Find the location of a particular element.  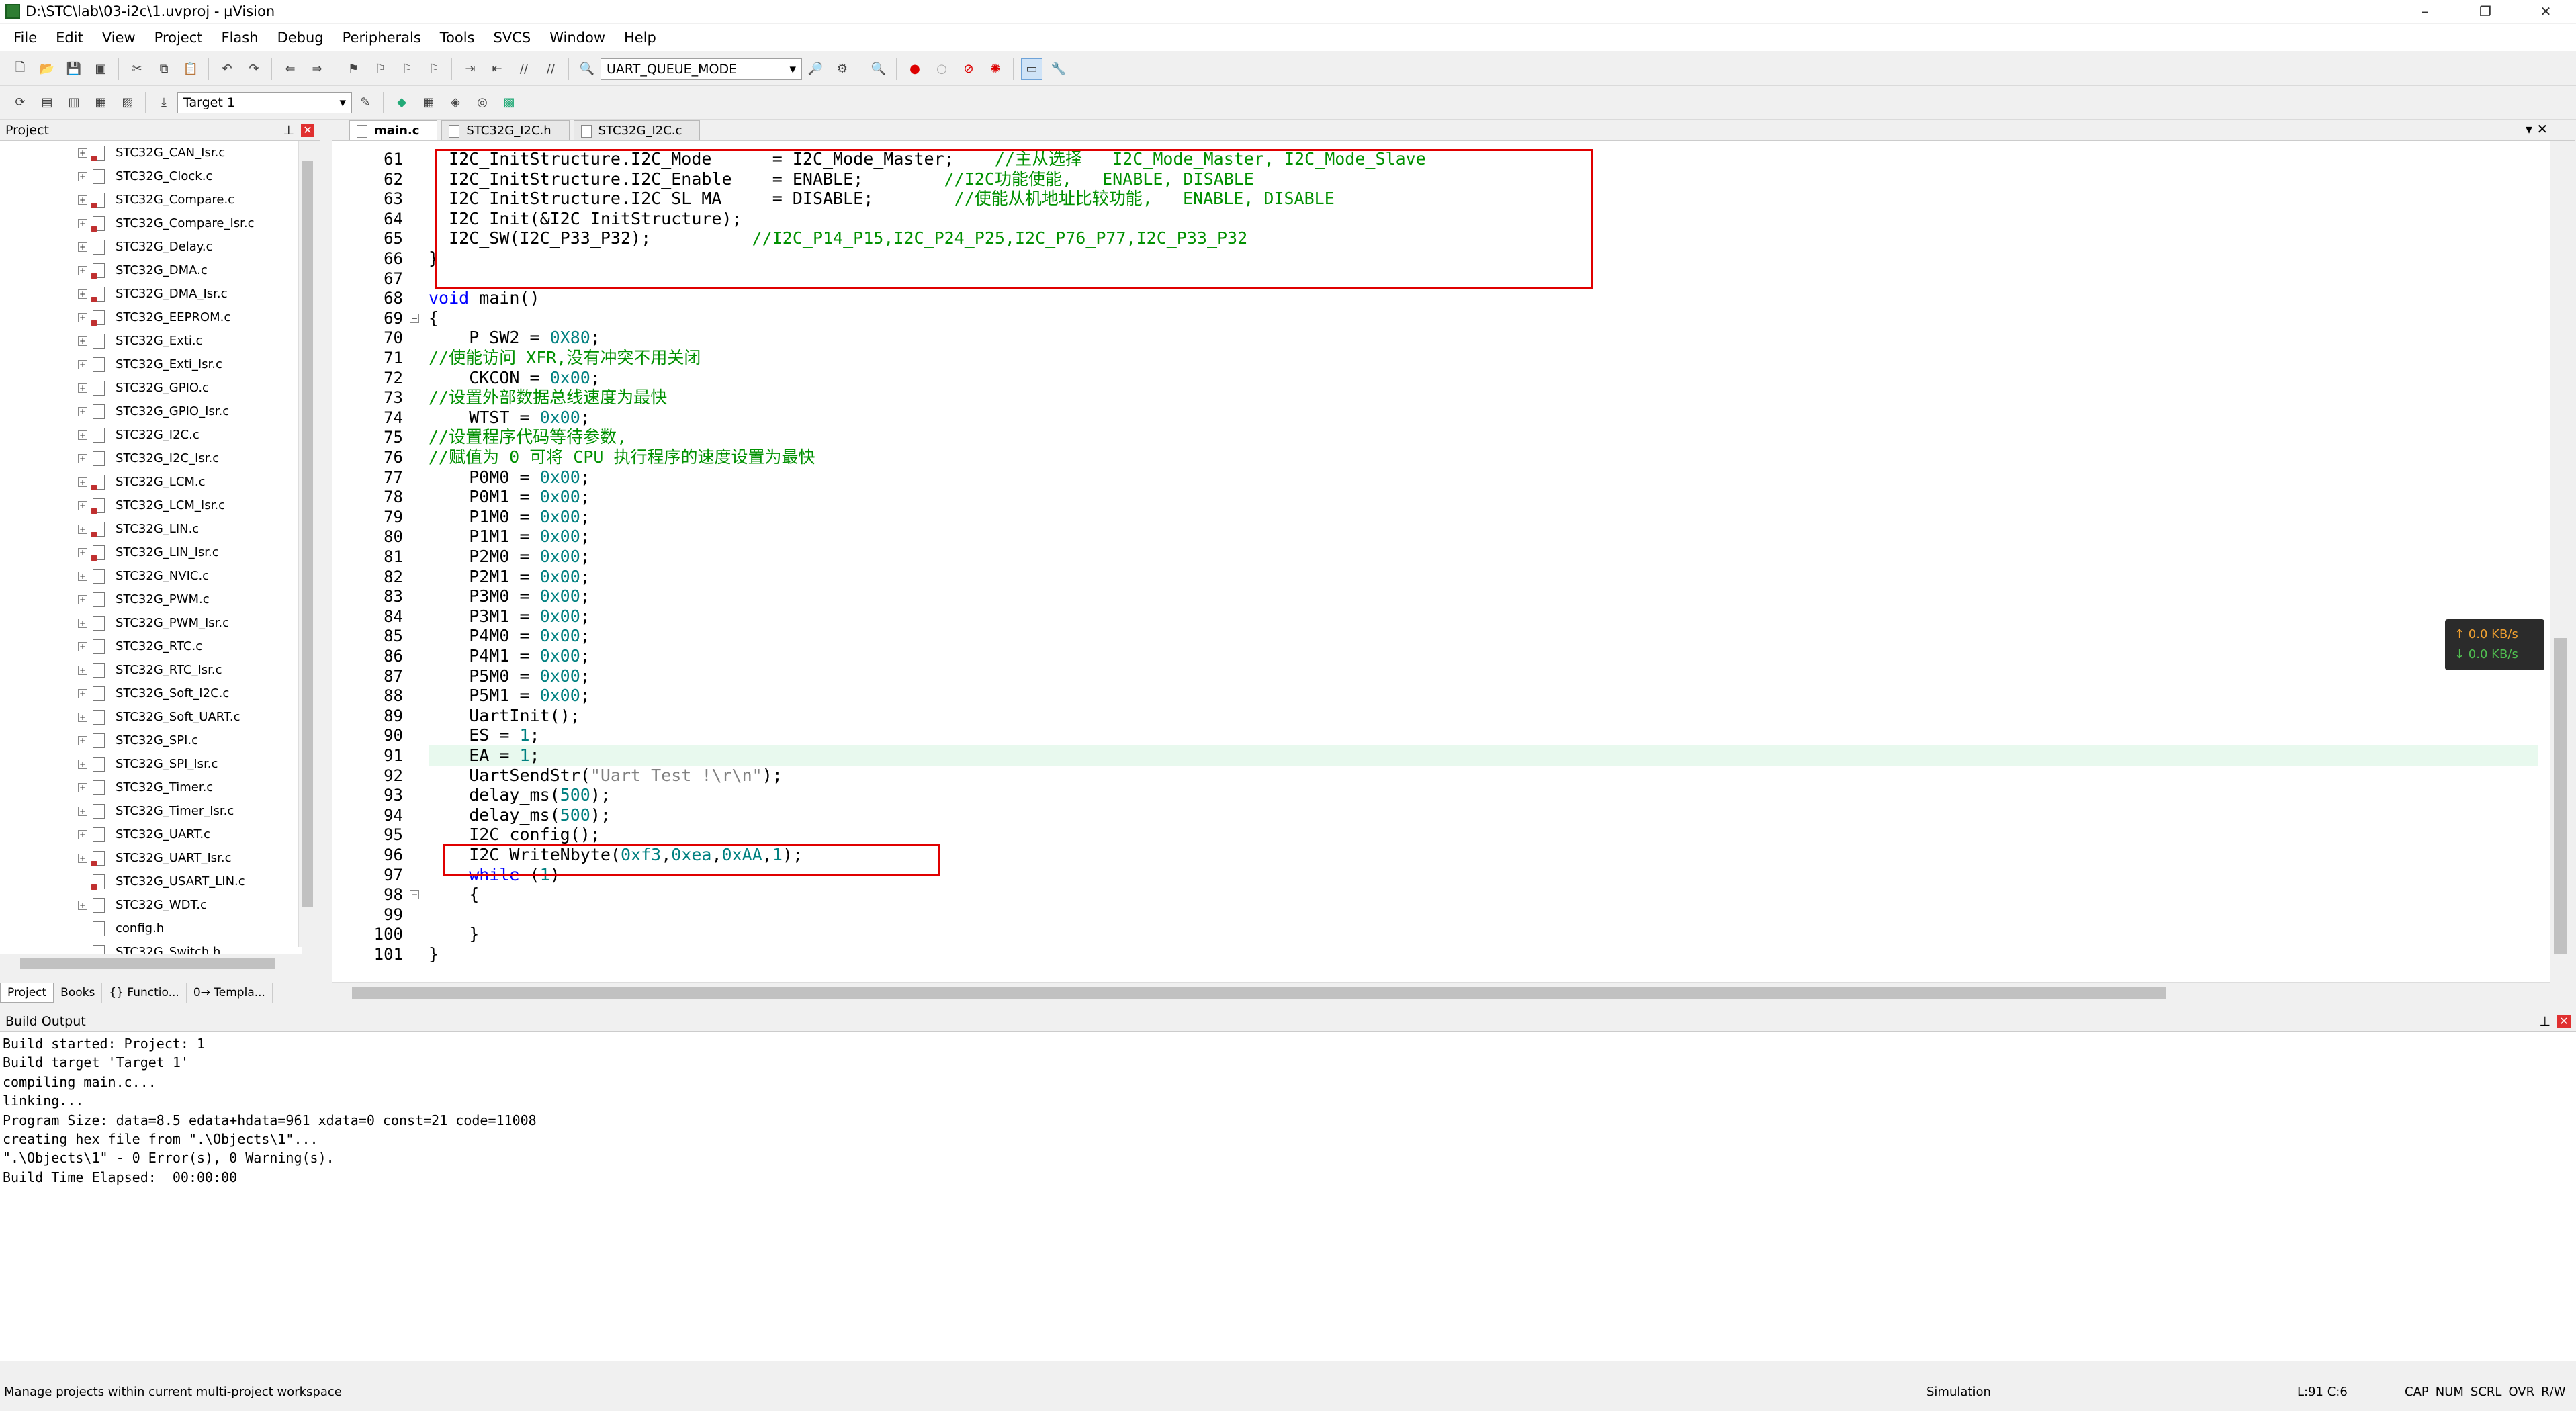

translate-icon: ⟳ is located at coordinates (20, 102).